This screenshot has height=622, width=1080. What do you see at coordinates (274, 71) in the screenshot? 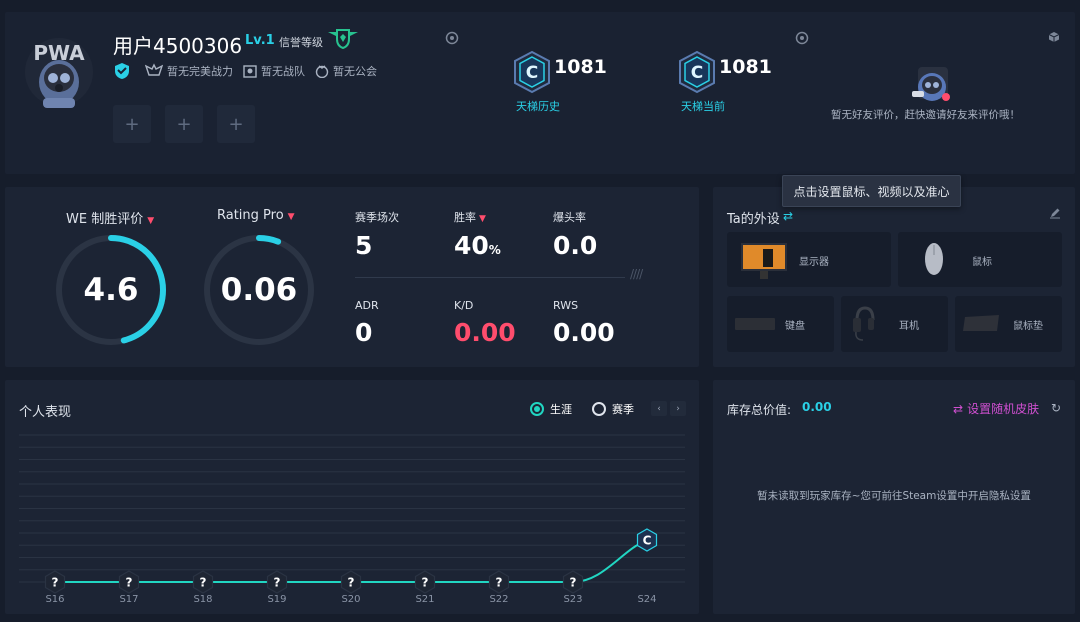
I see `badge-team: 暂无战队` at bounding box center [274, 71].